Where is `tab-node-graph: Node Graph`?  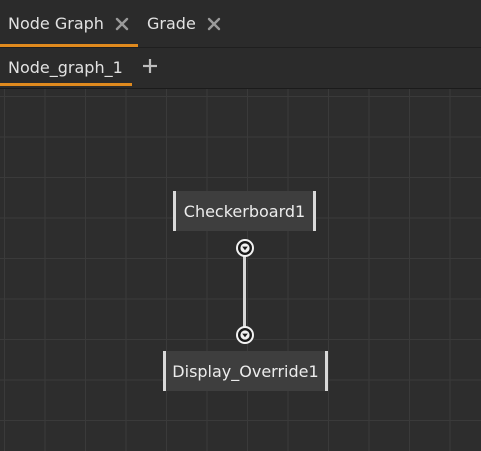
tab-node-graph: Node Graph is located at coordinates (68, 24).